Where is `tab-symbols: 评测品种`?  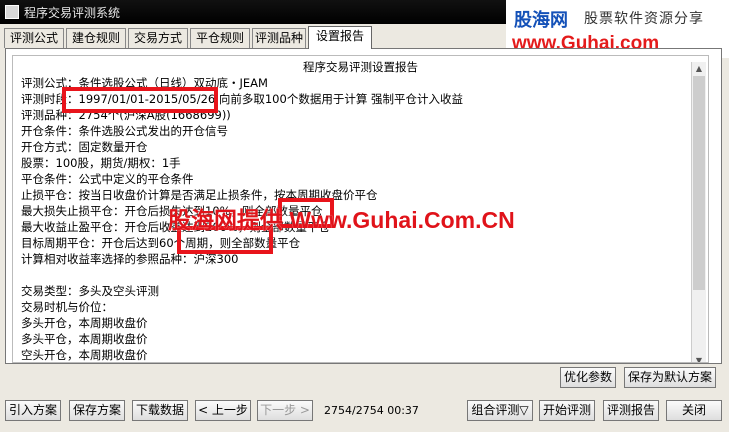
tab-symbols: 评测品种 is located at coordinates (279, 38).